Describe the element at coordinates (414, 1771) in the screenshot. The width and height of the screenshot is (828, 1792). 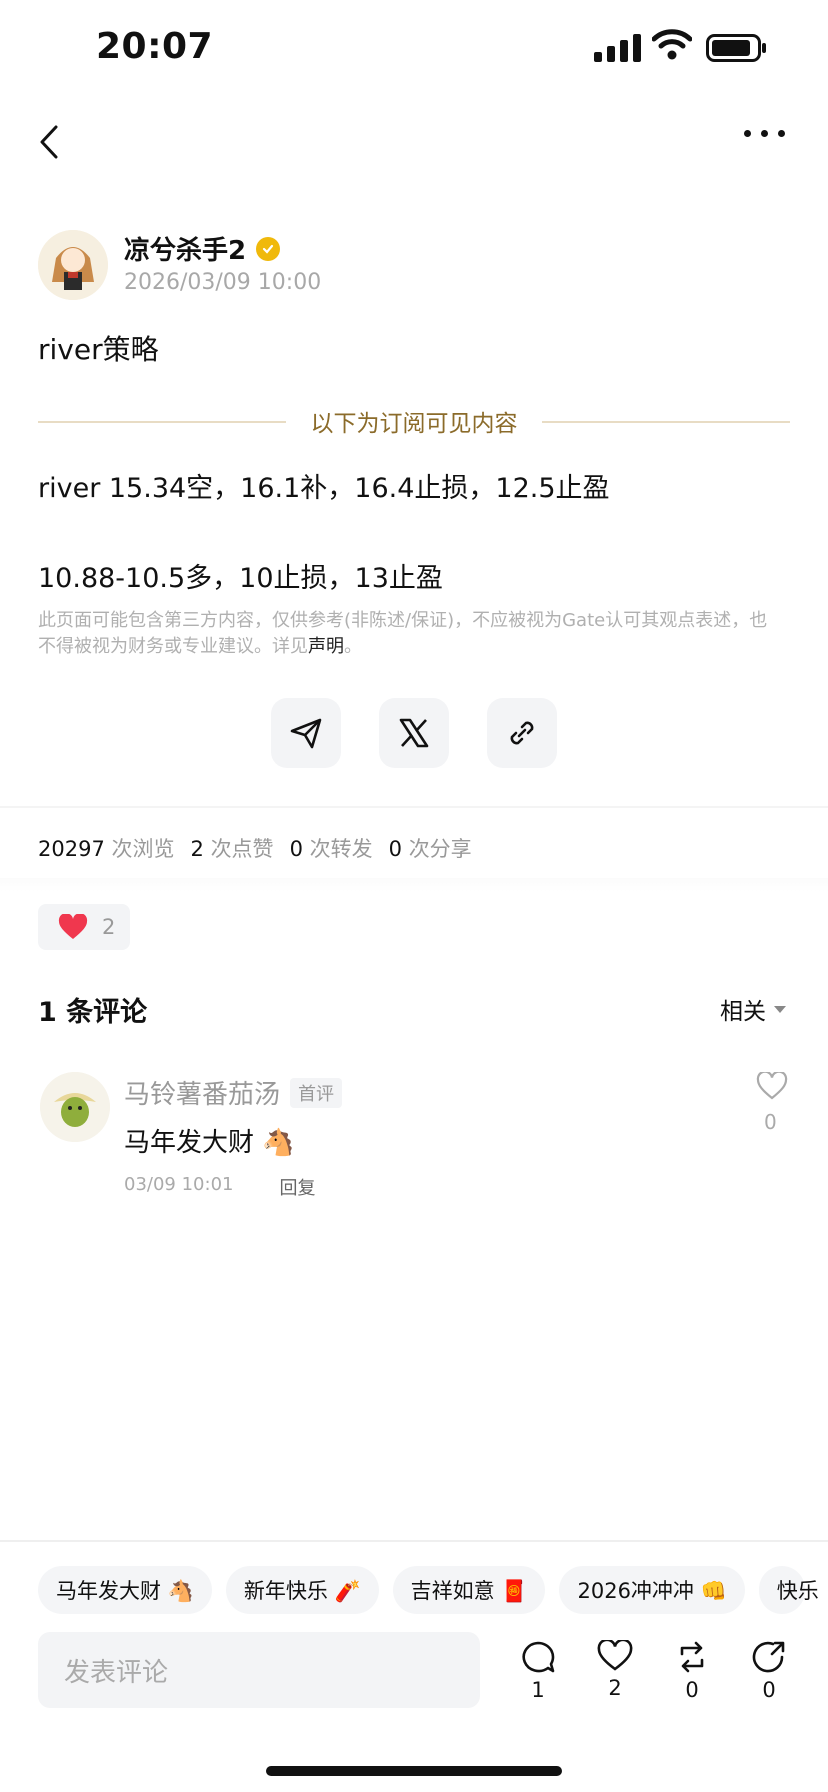
I see `home-indicator` at that location.